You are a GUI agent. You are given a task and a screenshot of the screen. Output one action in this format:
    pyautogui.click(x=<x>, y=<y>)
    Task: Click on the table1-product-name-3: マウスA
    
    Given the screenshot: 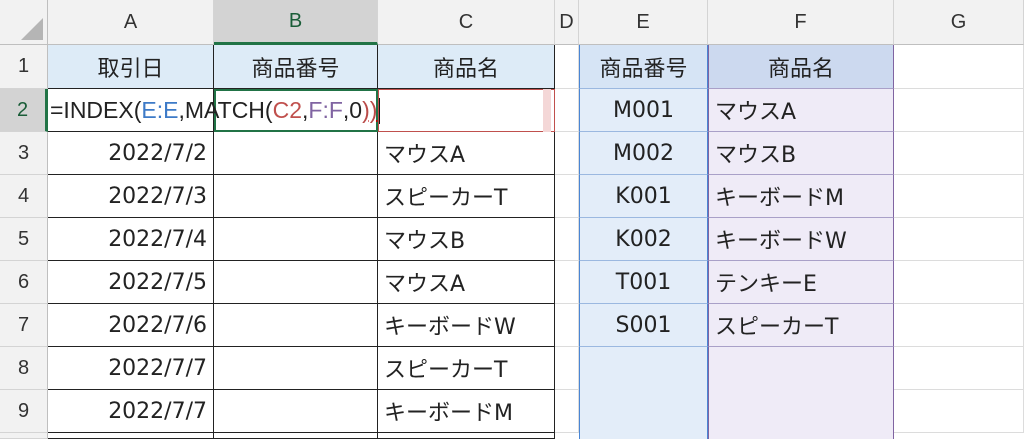 What is the action you would take?
    pyautogui.click(x=466, y=153)
    